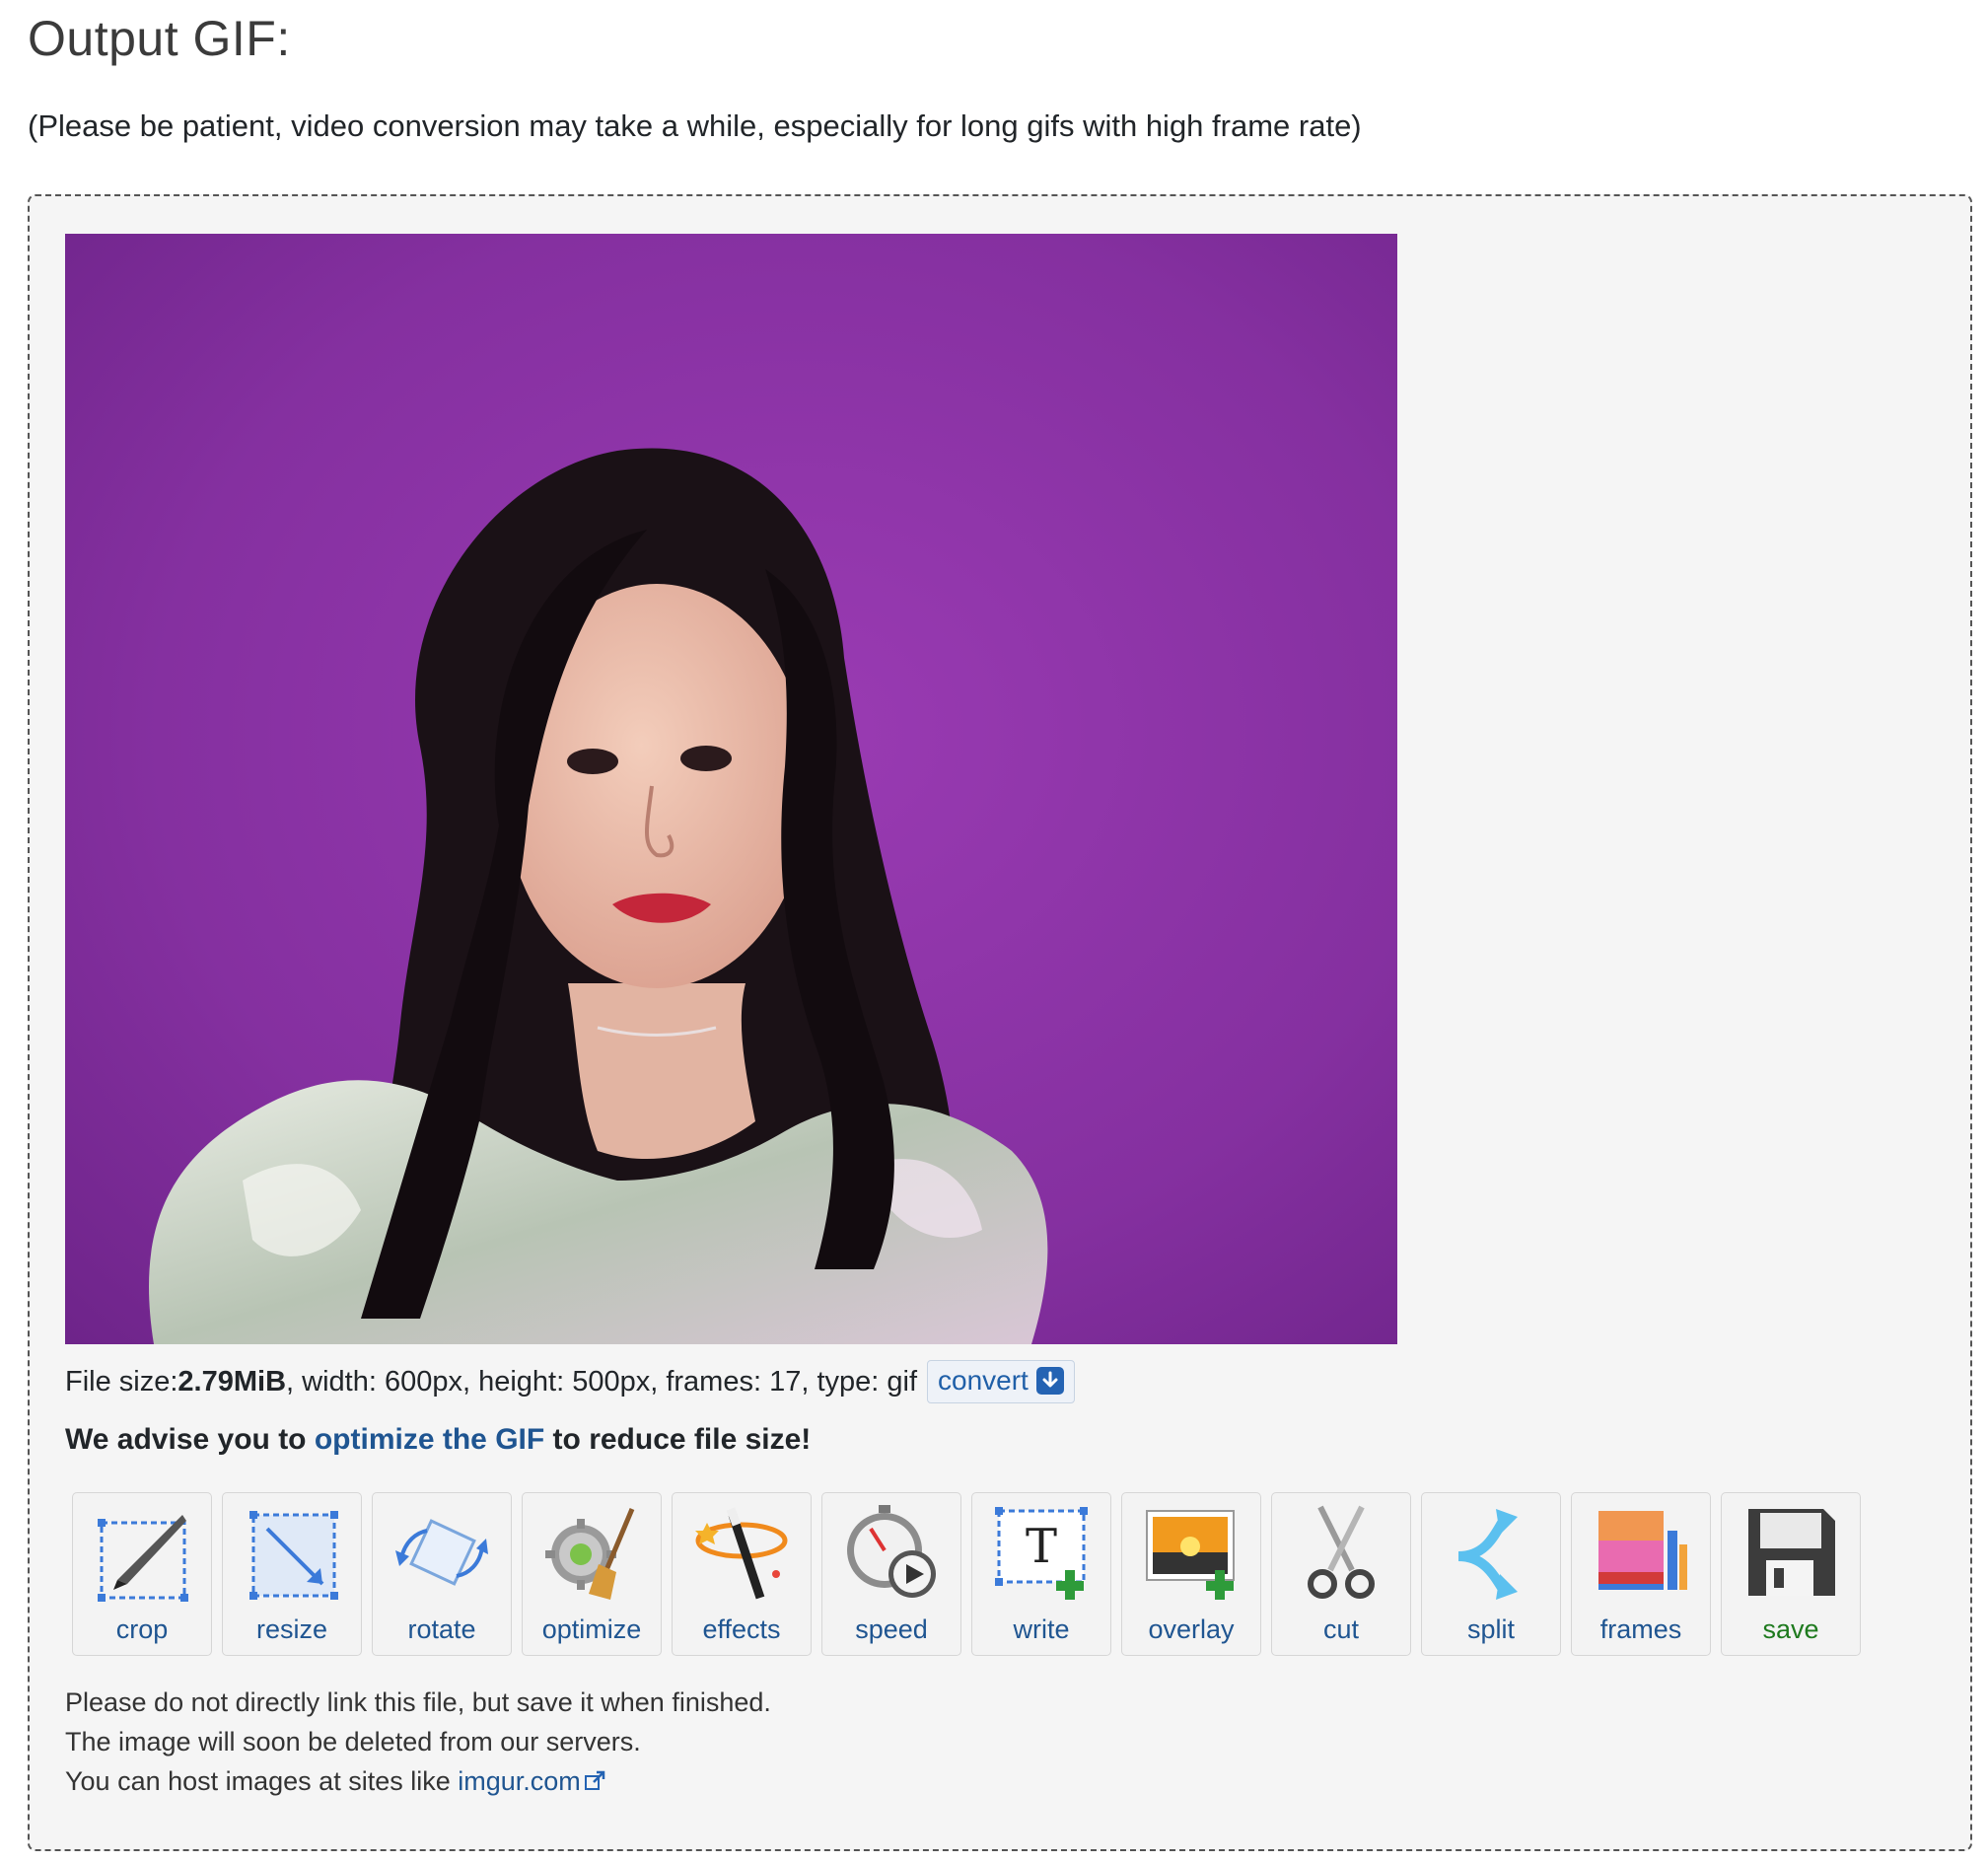  What do you see at coordinates (891, 1551) in the screenshot?
I see `speed-icon` at bounding box center [891, 1551].